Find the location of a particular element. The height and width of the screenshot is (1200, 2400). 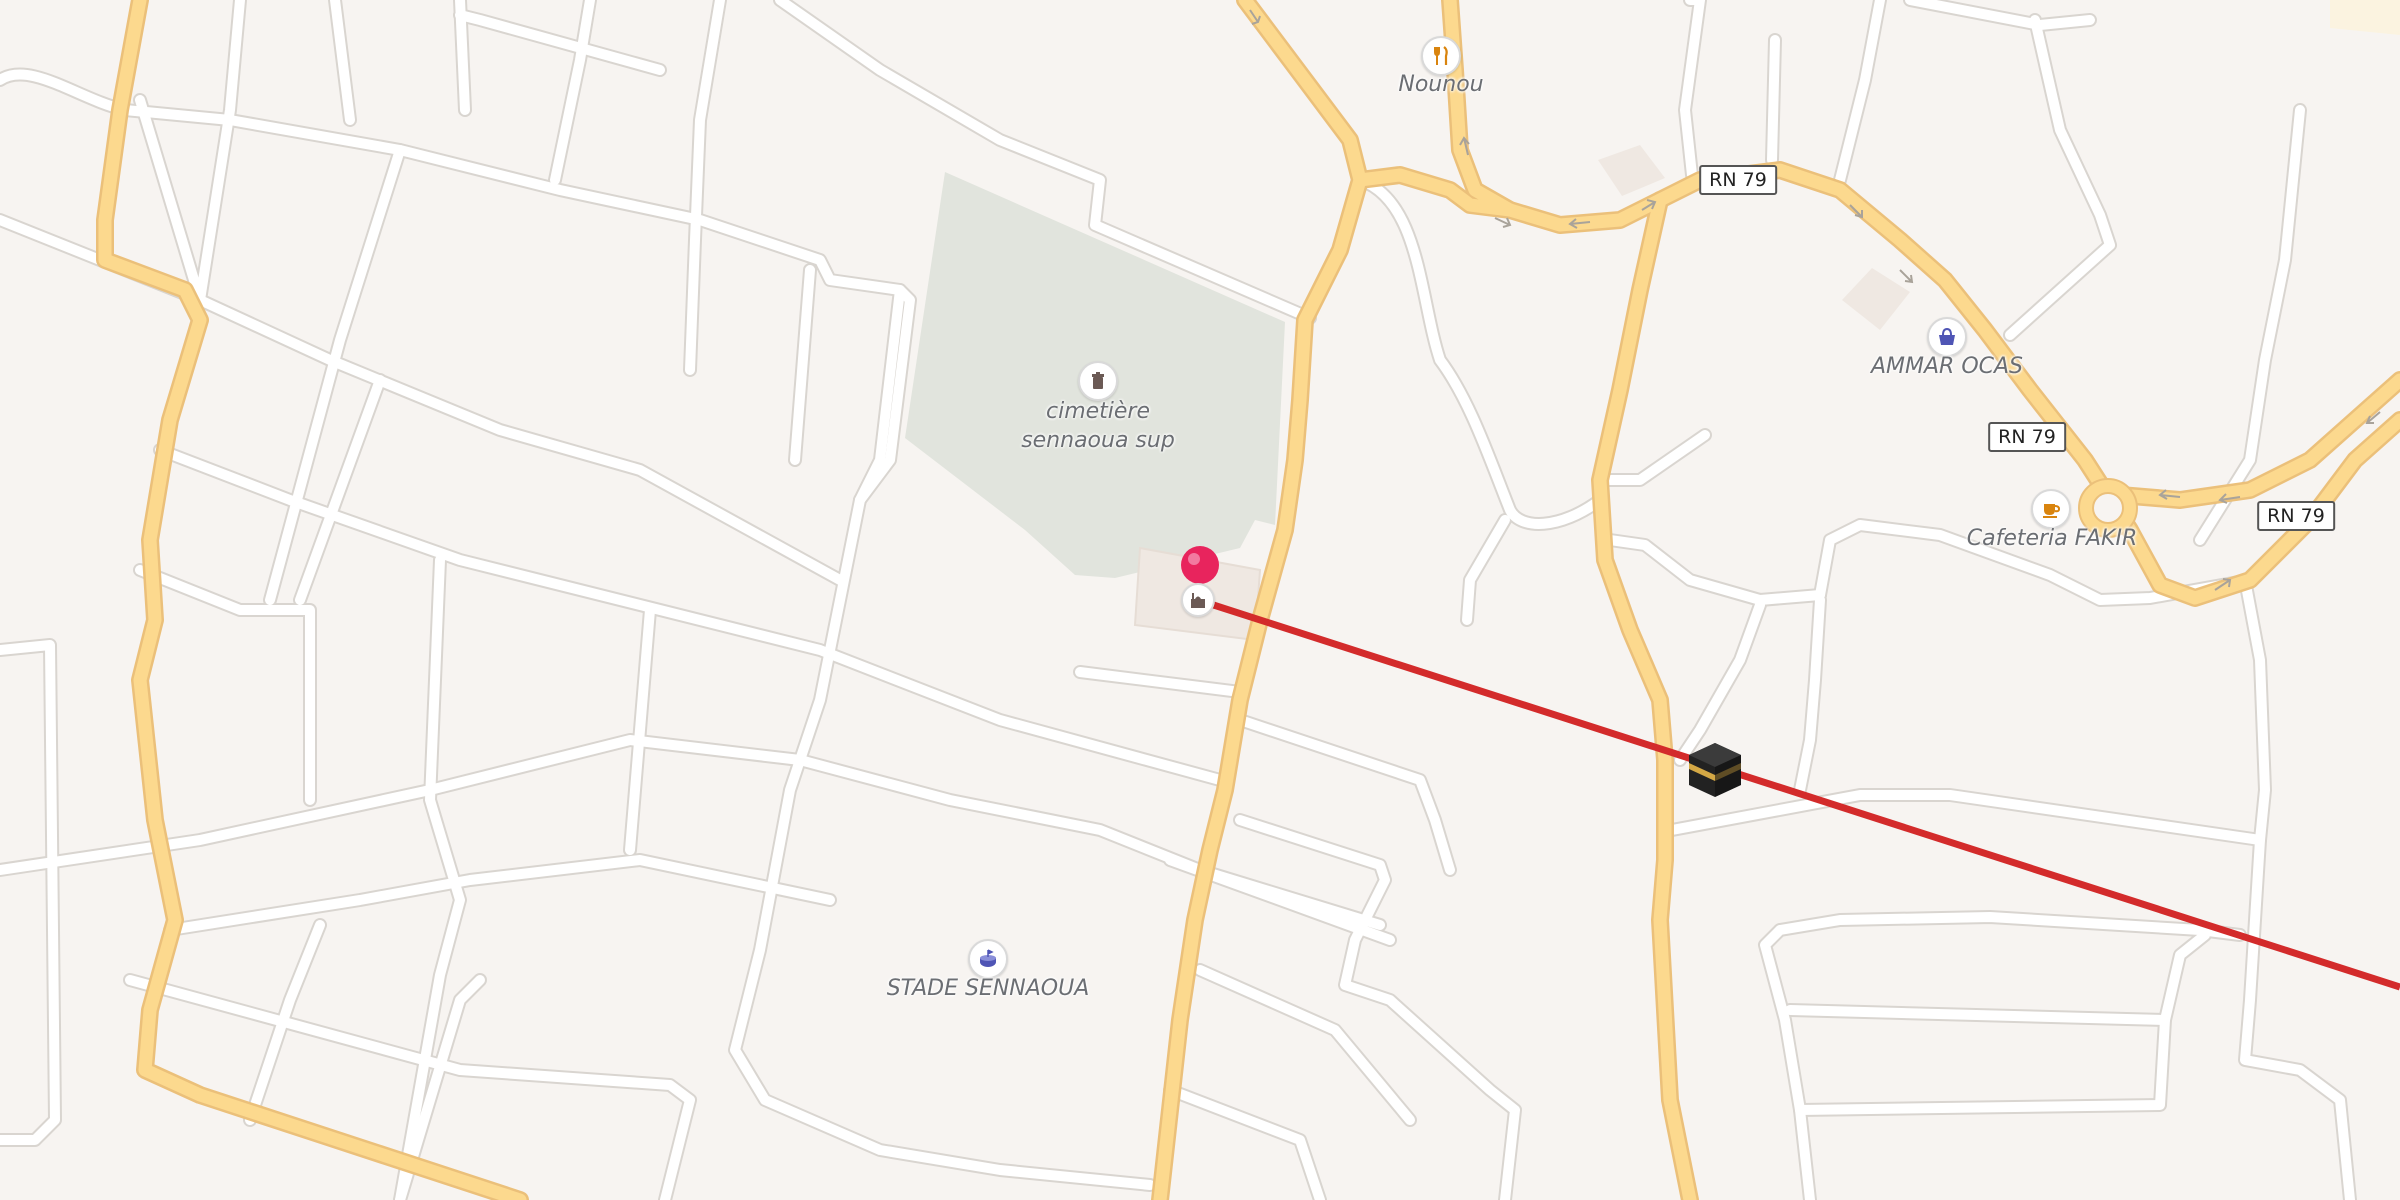

poi-label-stade-sennaoua: STADE SENNAOUA is located at coordinates (988, 988).